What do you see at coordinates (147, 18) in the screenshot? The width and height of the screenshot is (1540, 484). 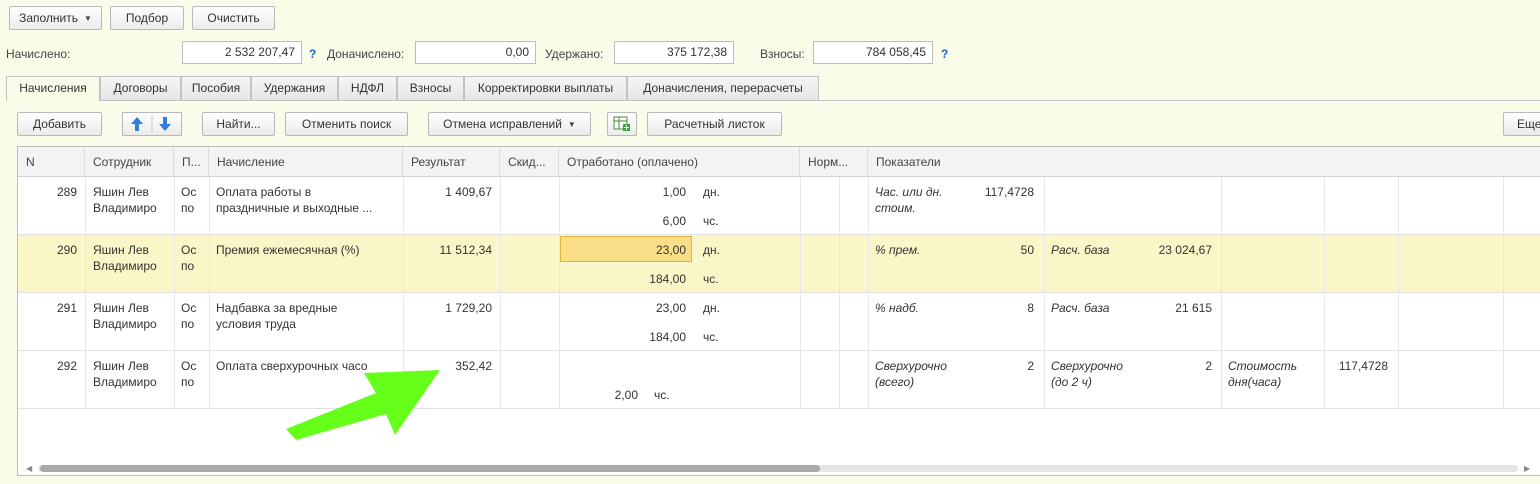 I see `select-button: Подбор` at bounding box center [147, 18].